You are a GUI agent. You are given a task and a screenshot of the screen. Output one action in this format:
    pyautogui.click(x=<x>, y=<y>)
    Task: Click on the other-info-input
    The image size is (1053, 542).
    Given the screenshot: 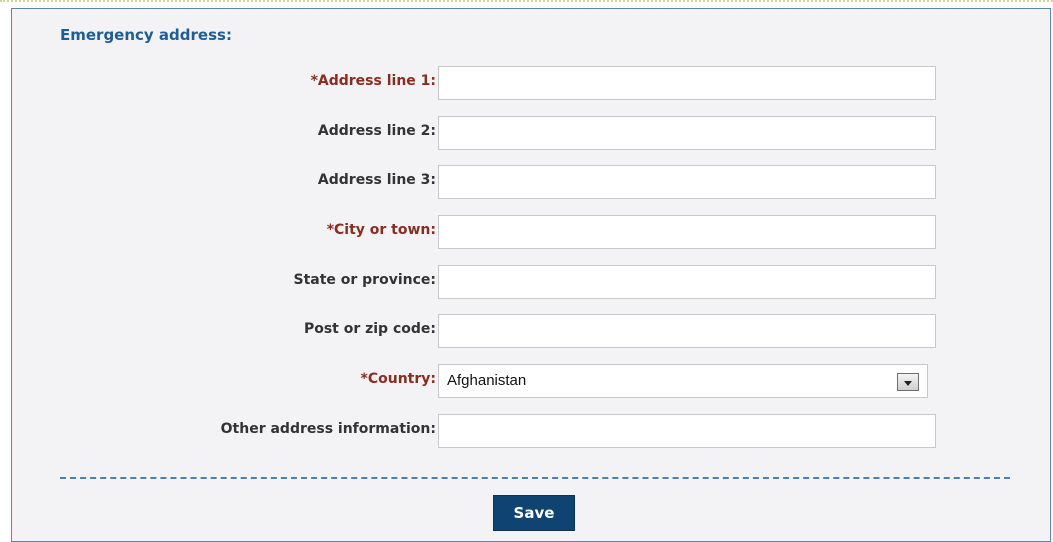 What is the action you would take?
    pyautogui.click(x=687, y=431)
    